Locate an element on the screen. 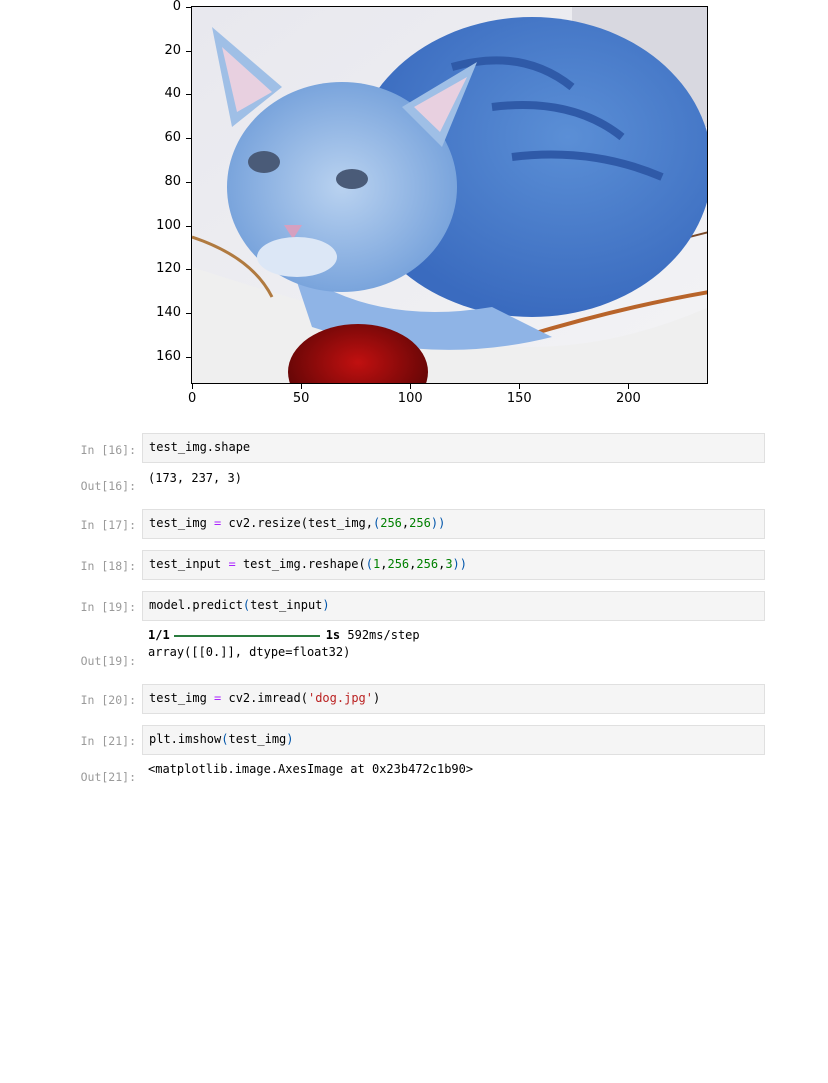 The width and height of the screenshot is (828, 1083). x-tick-label: 150 is located at coordinates (519, 398).